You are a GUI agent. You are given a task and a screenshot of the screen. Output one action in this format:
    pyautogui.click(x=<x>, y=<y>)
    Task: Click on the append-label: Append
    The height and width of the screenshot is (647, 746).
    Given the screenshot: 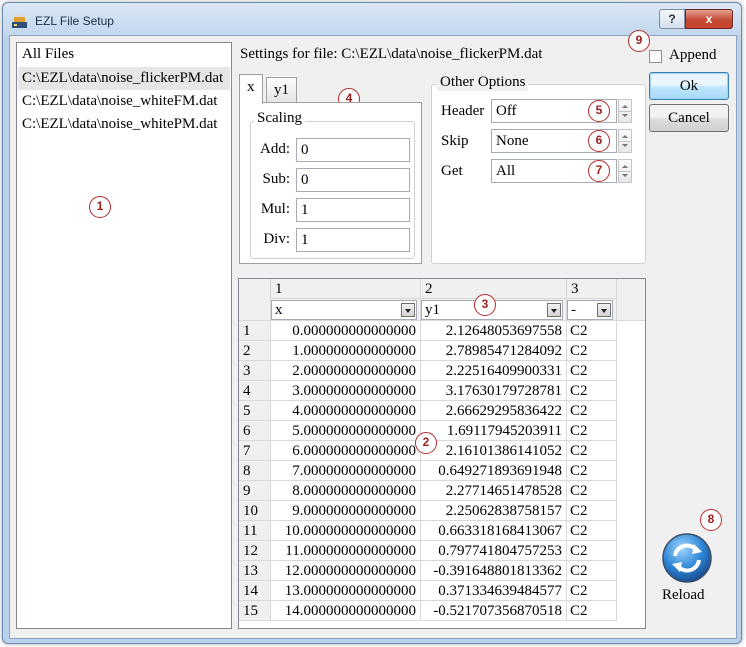 What is the action you would take?
    pyautogui.click(x=693, y=55)
    